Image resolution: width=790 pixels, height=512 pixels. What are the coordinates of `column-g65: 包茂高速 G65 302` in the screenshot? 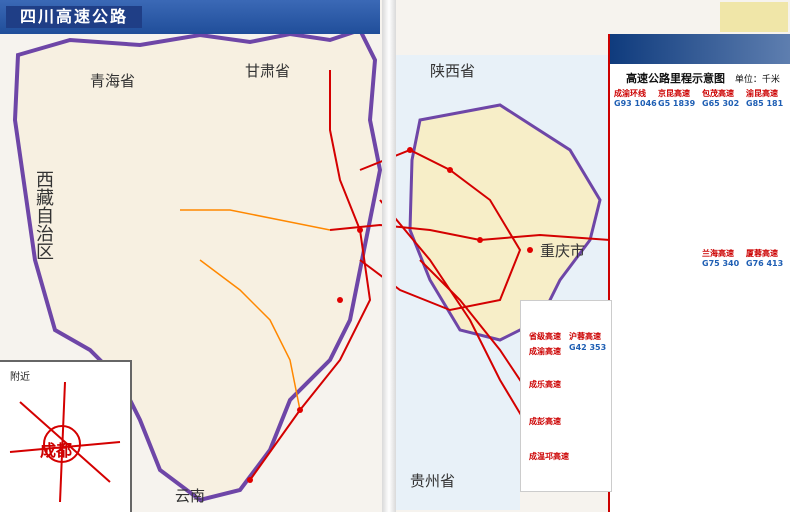 It's located at (721, 98).